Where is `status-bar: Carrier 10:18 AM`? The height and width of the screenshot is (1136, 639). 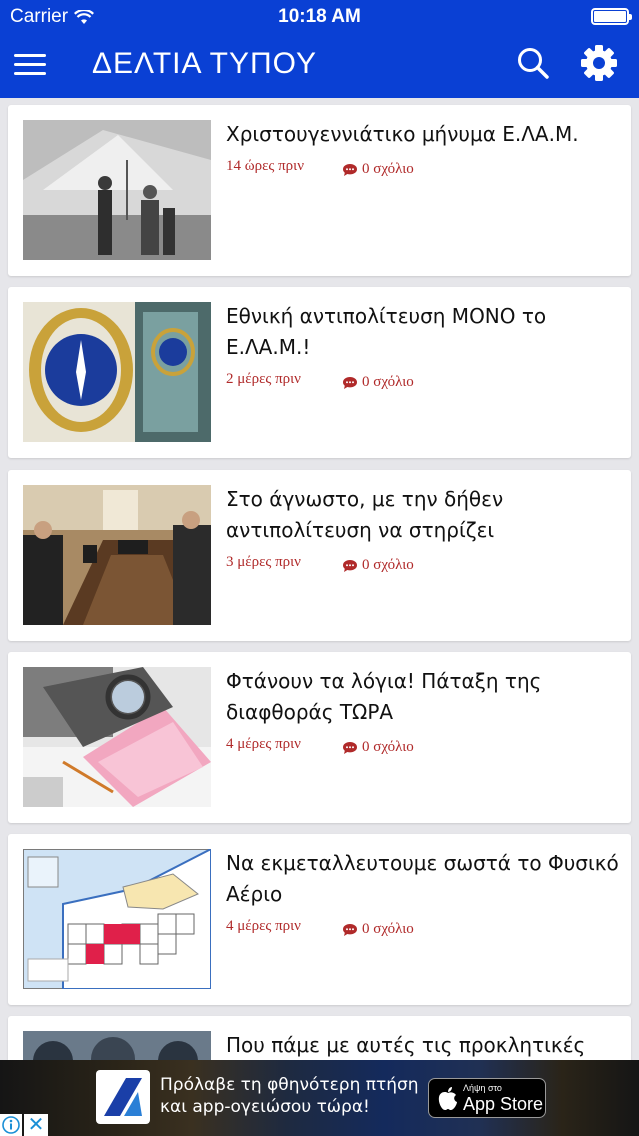 status-bar: Carrier 10:18 AM is located at coordinates (319, 16).